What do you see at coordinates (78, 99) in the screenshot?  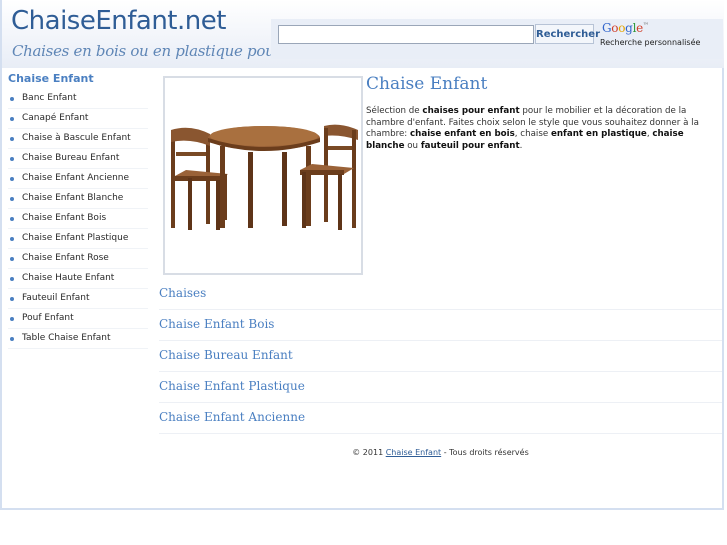 I see `sidebar-item-banc-enfant: Banc Enfant` at bounding box center [78, 99].